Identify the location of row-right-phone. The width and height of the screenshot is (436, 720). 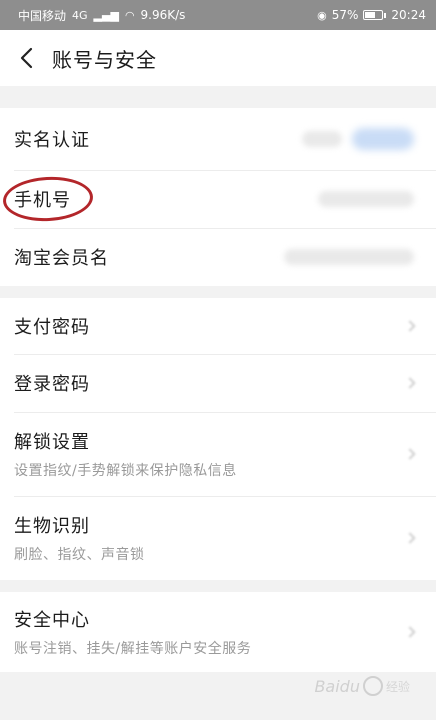
(366, 199).